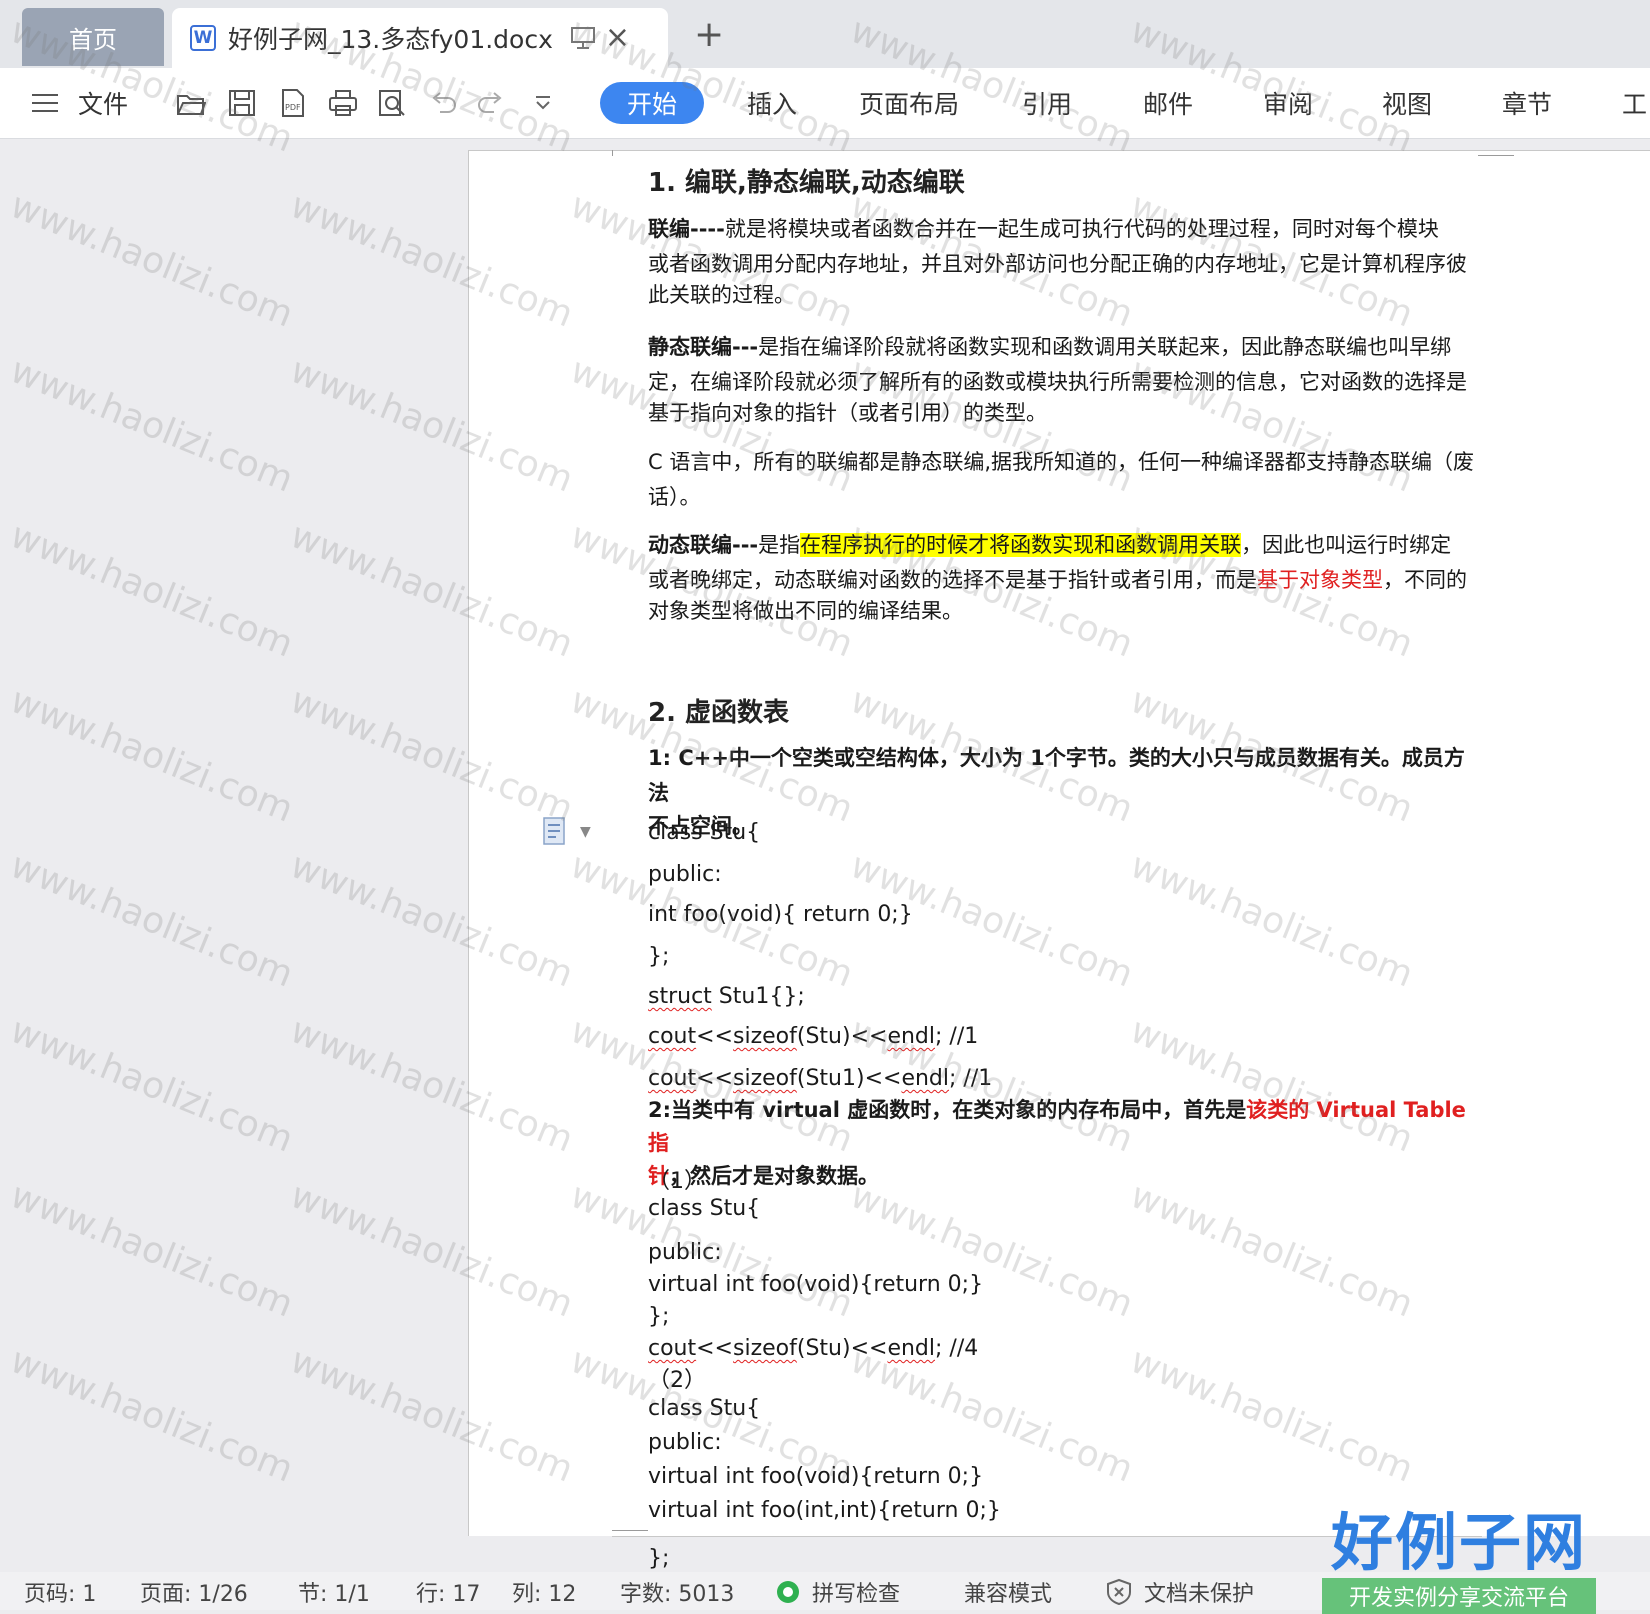 The width and height of the screenshot is (1650, 1614). I want to click on tab-home: 首页, so click(93, 37).